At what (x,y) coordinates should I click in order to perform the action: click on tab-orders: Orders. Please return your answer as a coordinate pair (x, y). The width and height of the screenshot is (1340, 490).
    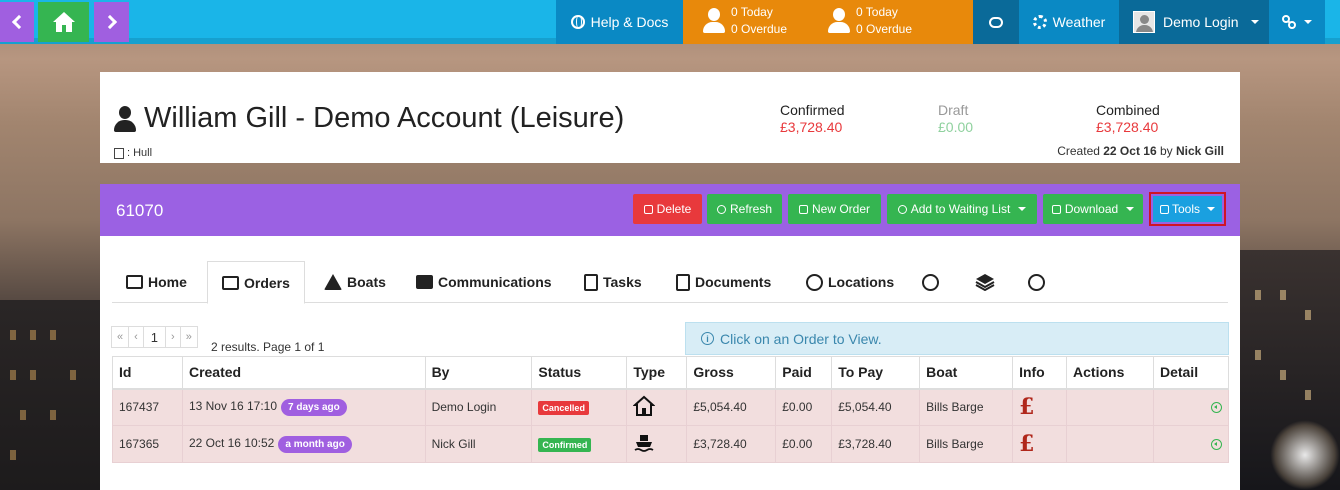
    Looking at the image, I should click on (256, 282).